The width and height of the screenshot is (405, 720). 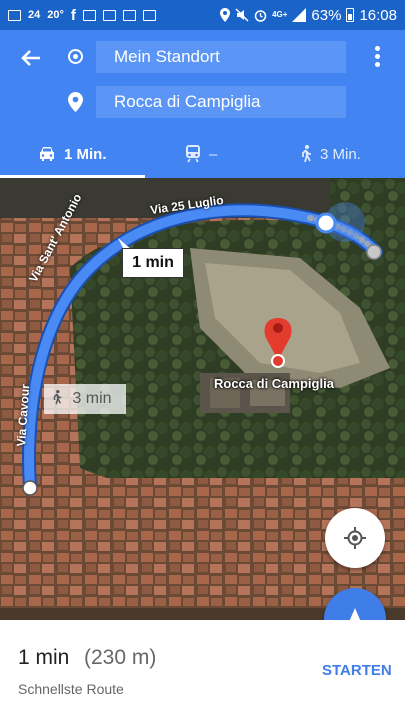 I want to click on current-location-marker, so click(x=326, y=223).